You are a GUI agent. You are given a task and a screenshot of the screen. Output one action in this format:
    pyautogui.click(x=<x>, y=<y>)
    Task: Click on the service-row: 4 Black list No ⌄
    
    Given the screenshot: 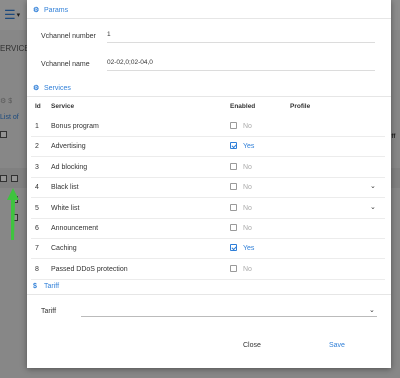 What is the action you would take?
    pyautogui.click(x=209, y=188)
    